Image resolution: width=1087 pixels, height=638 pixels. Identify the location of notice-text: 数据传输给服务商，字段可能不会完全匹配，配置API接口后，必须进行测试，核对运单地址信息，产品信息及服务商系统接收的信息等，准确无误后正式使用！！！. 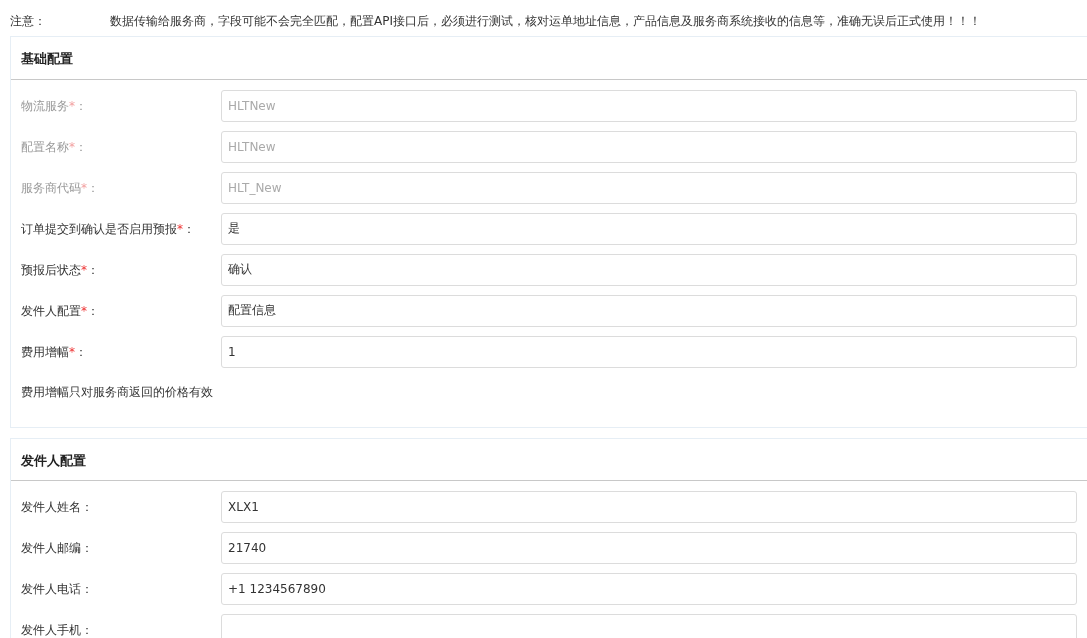
(545, 21).